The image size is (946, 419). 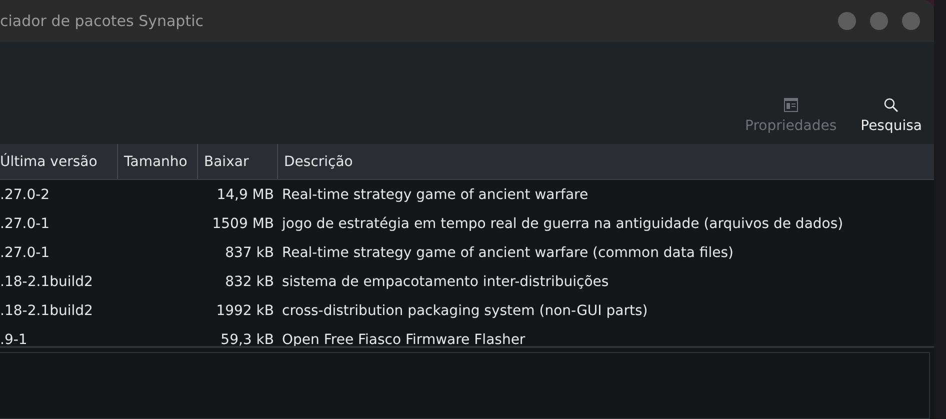 I want to click on close-button, so click(x=911, y=21).